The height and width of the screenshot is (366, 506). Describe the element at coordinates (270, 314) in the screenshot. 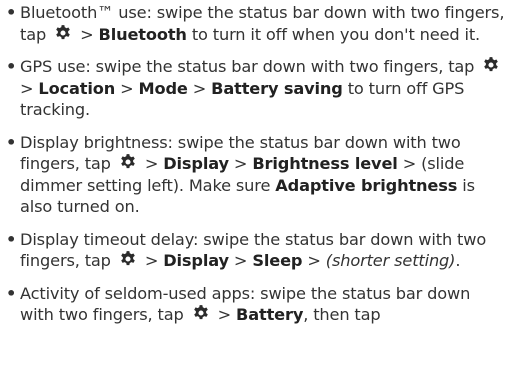

I see `setting-battery: Battery` at that location.